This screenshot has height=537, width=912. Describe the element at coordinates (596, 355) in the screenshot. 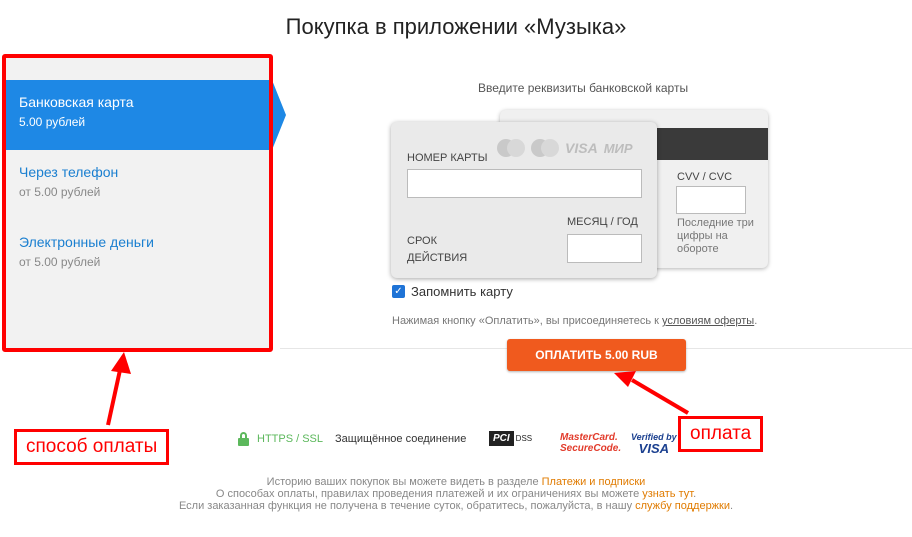

I see `pay-button: ОПЛАТИТЬ 5.00 RUB` at that location.